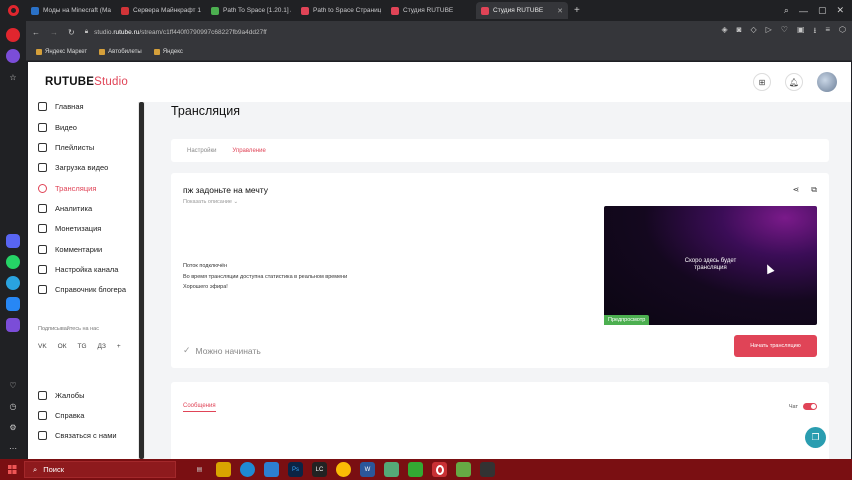 The image size is (852, 480). I want to click on tab-messages: Сообщения, so click(199, 407).